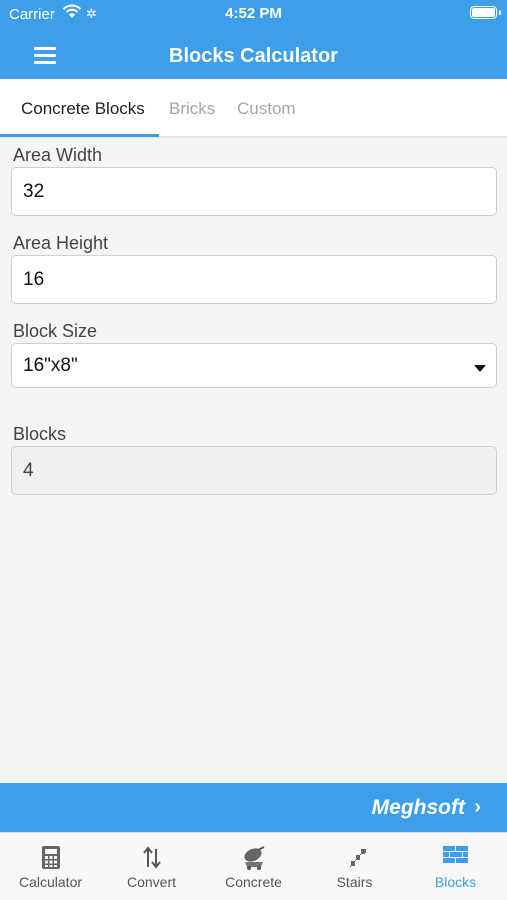 The width and height of the screenshot is (507, 900). What do you see at coordinates (455, 858) in the screenshot?
I see `blocks-icon` at bounding box center [455, 858].